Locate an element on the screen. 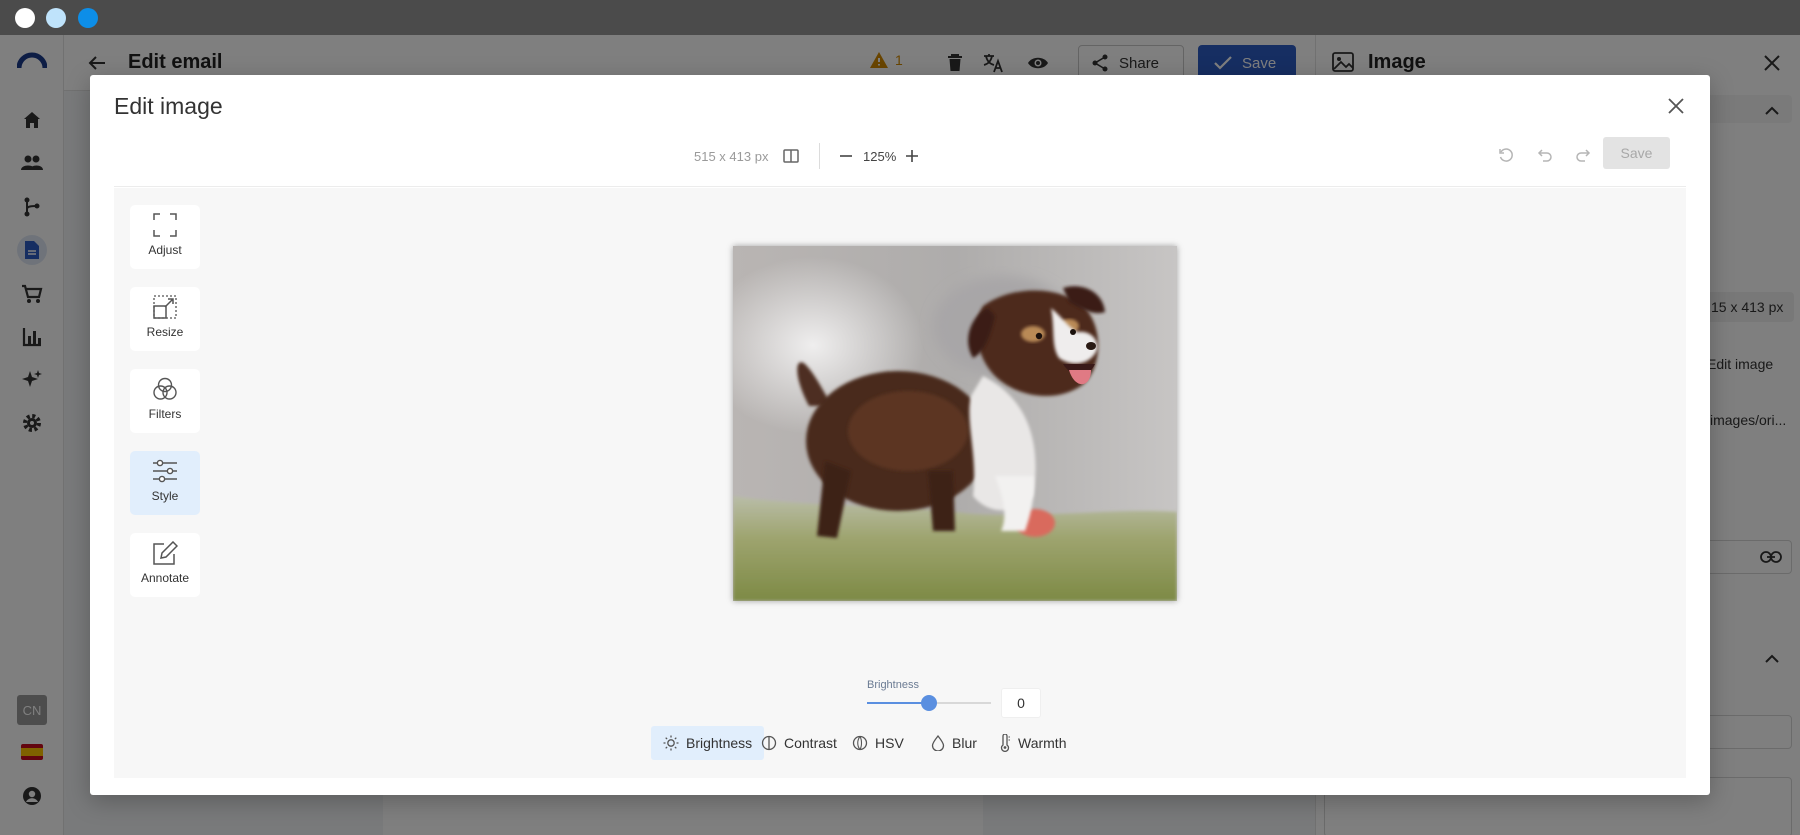 The width and height of the screenshot is (1800, 835). sliders-icon is located at coordinates (165, 471).